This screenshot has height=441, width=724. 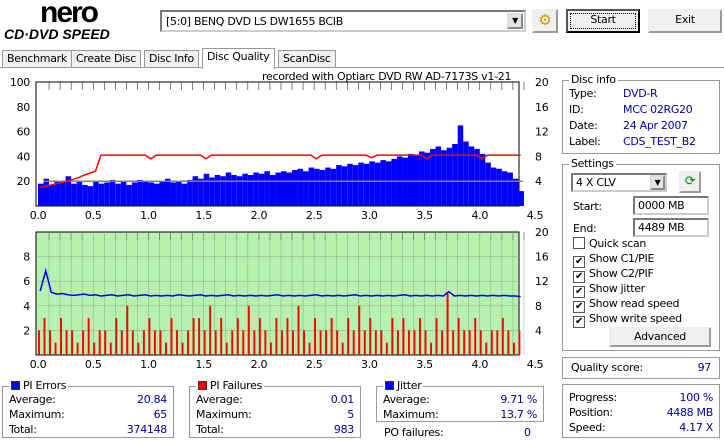 What do you see at coordinates (527, 432) in the screenshot?
I see `po-failures-value: 0` at bounding box center [527, 432].